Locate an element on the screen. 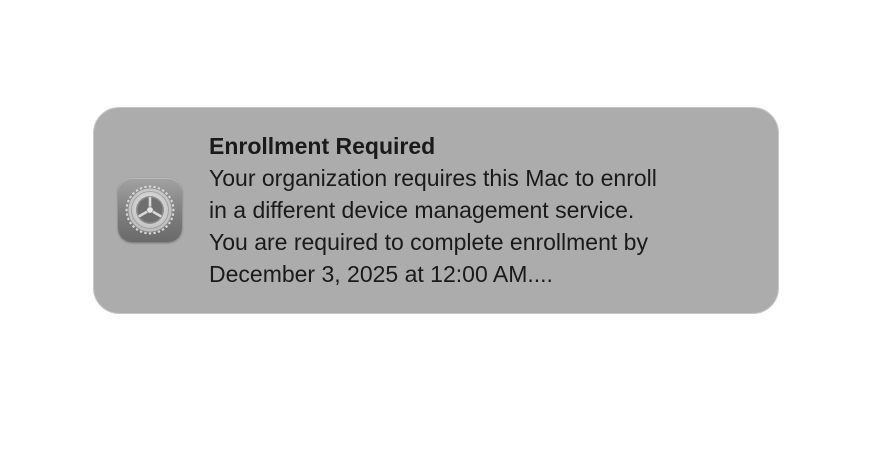 This screenshot has width=872, height=452. notification-title: Enrollment Required is located at coordinates (322, 146).